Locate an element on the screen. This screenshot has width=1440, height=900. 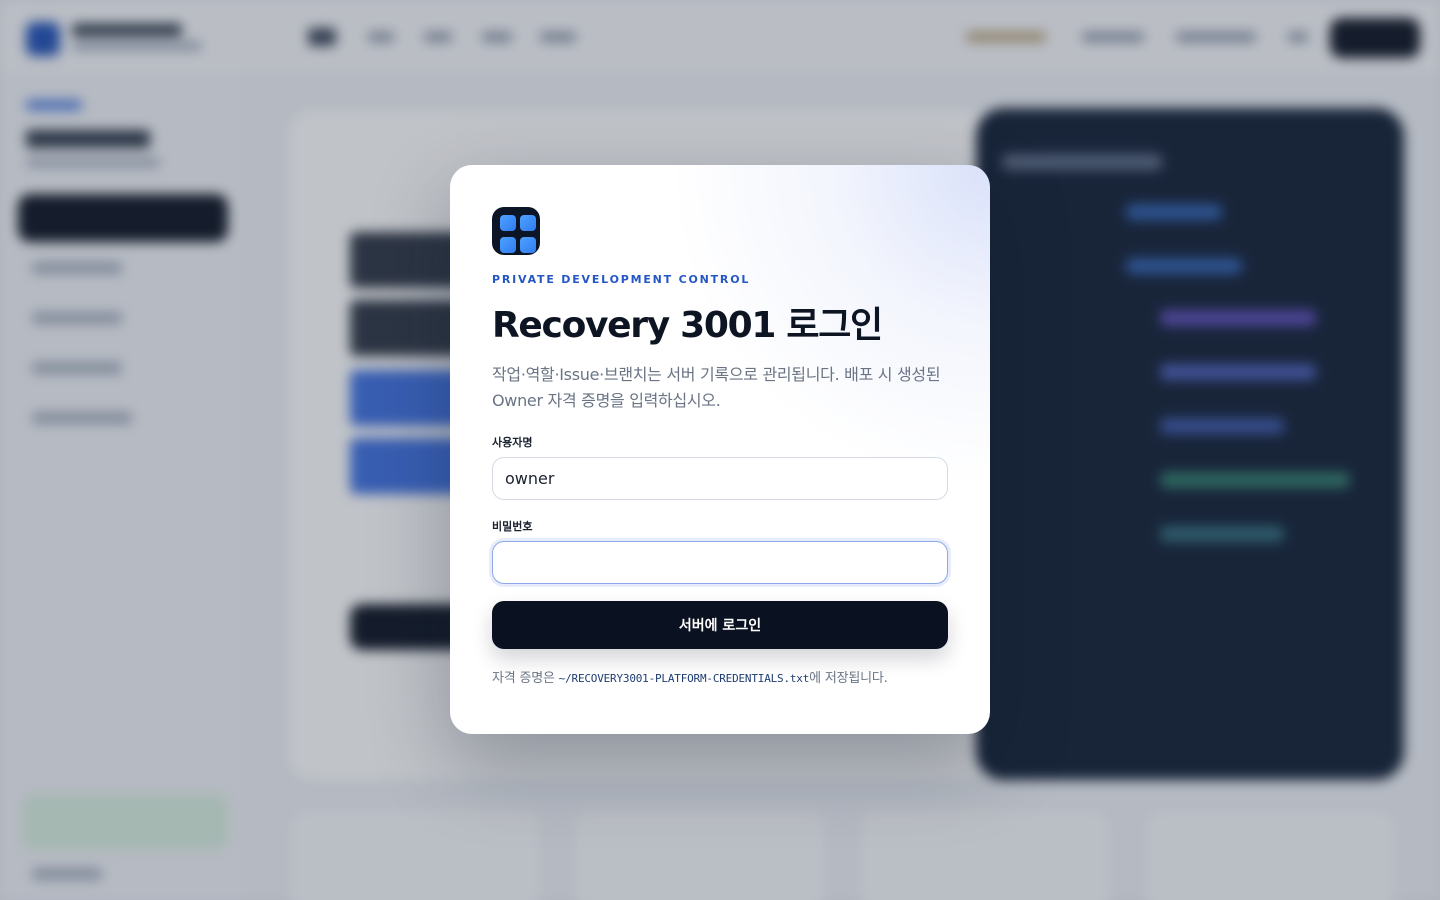
grid-app-icon is located at coordinates (516, 231).